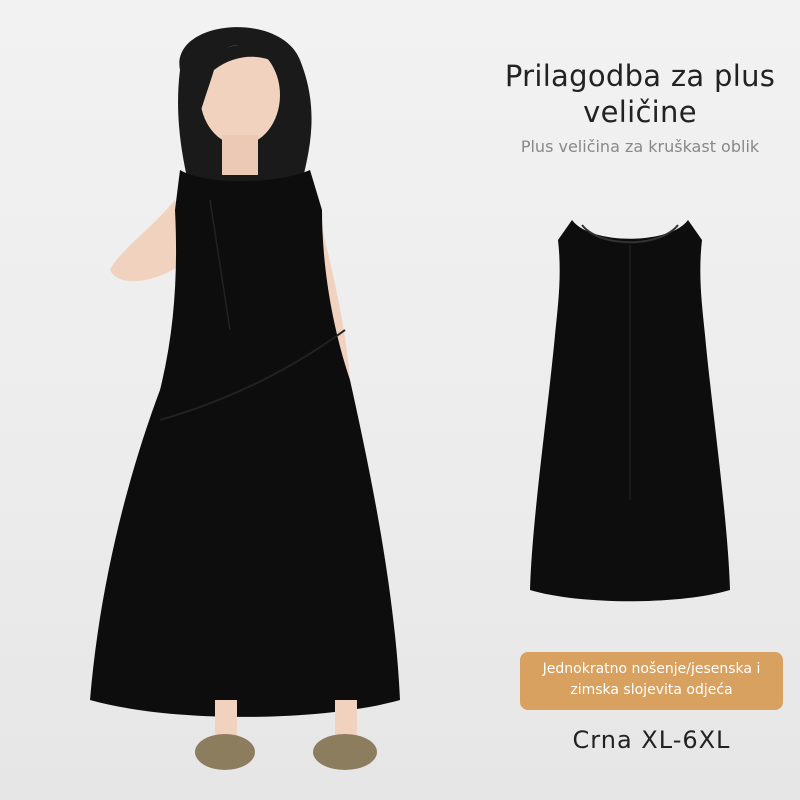 This screenshot has height=800, width=800. Describe the element at coordinates (640, 94) in the screenshot. I see `headline: Prilagodba za plus veličine` at that location.